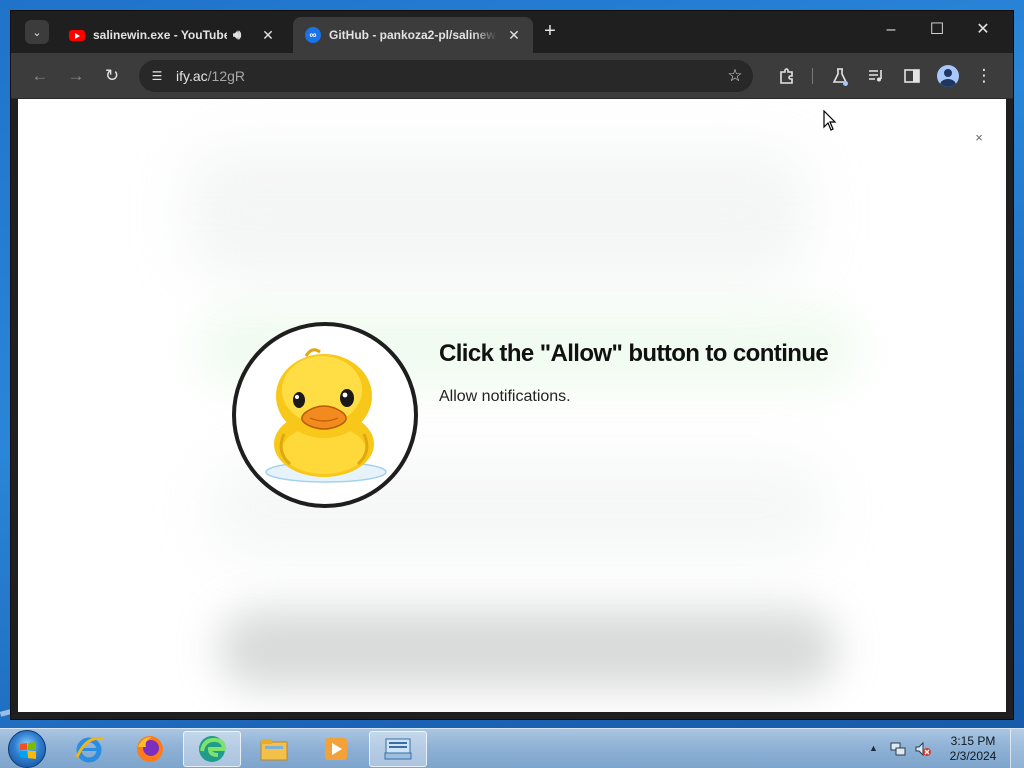 This screenshot has width=1024, height=768. Describe the element at coordinates (446, 76) in the screenshot. I see `address-bar: ☰ ify.ac/12gR ☆` at that location.